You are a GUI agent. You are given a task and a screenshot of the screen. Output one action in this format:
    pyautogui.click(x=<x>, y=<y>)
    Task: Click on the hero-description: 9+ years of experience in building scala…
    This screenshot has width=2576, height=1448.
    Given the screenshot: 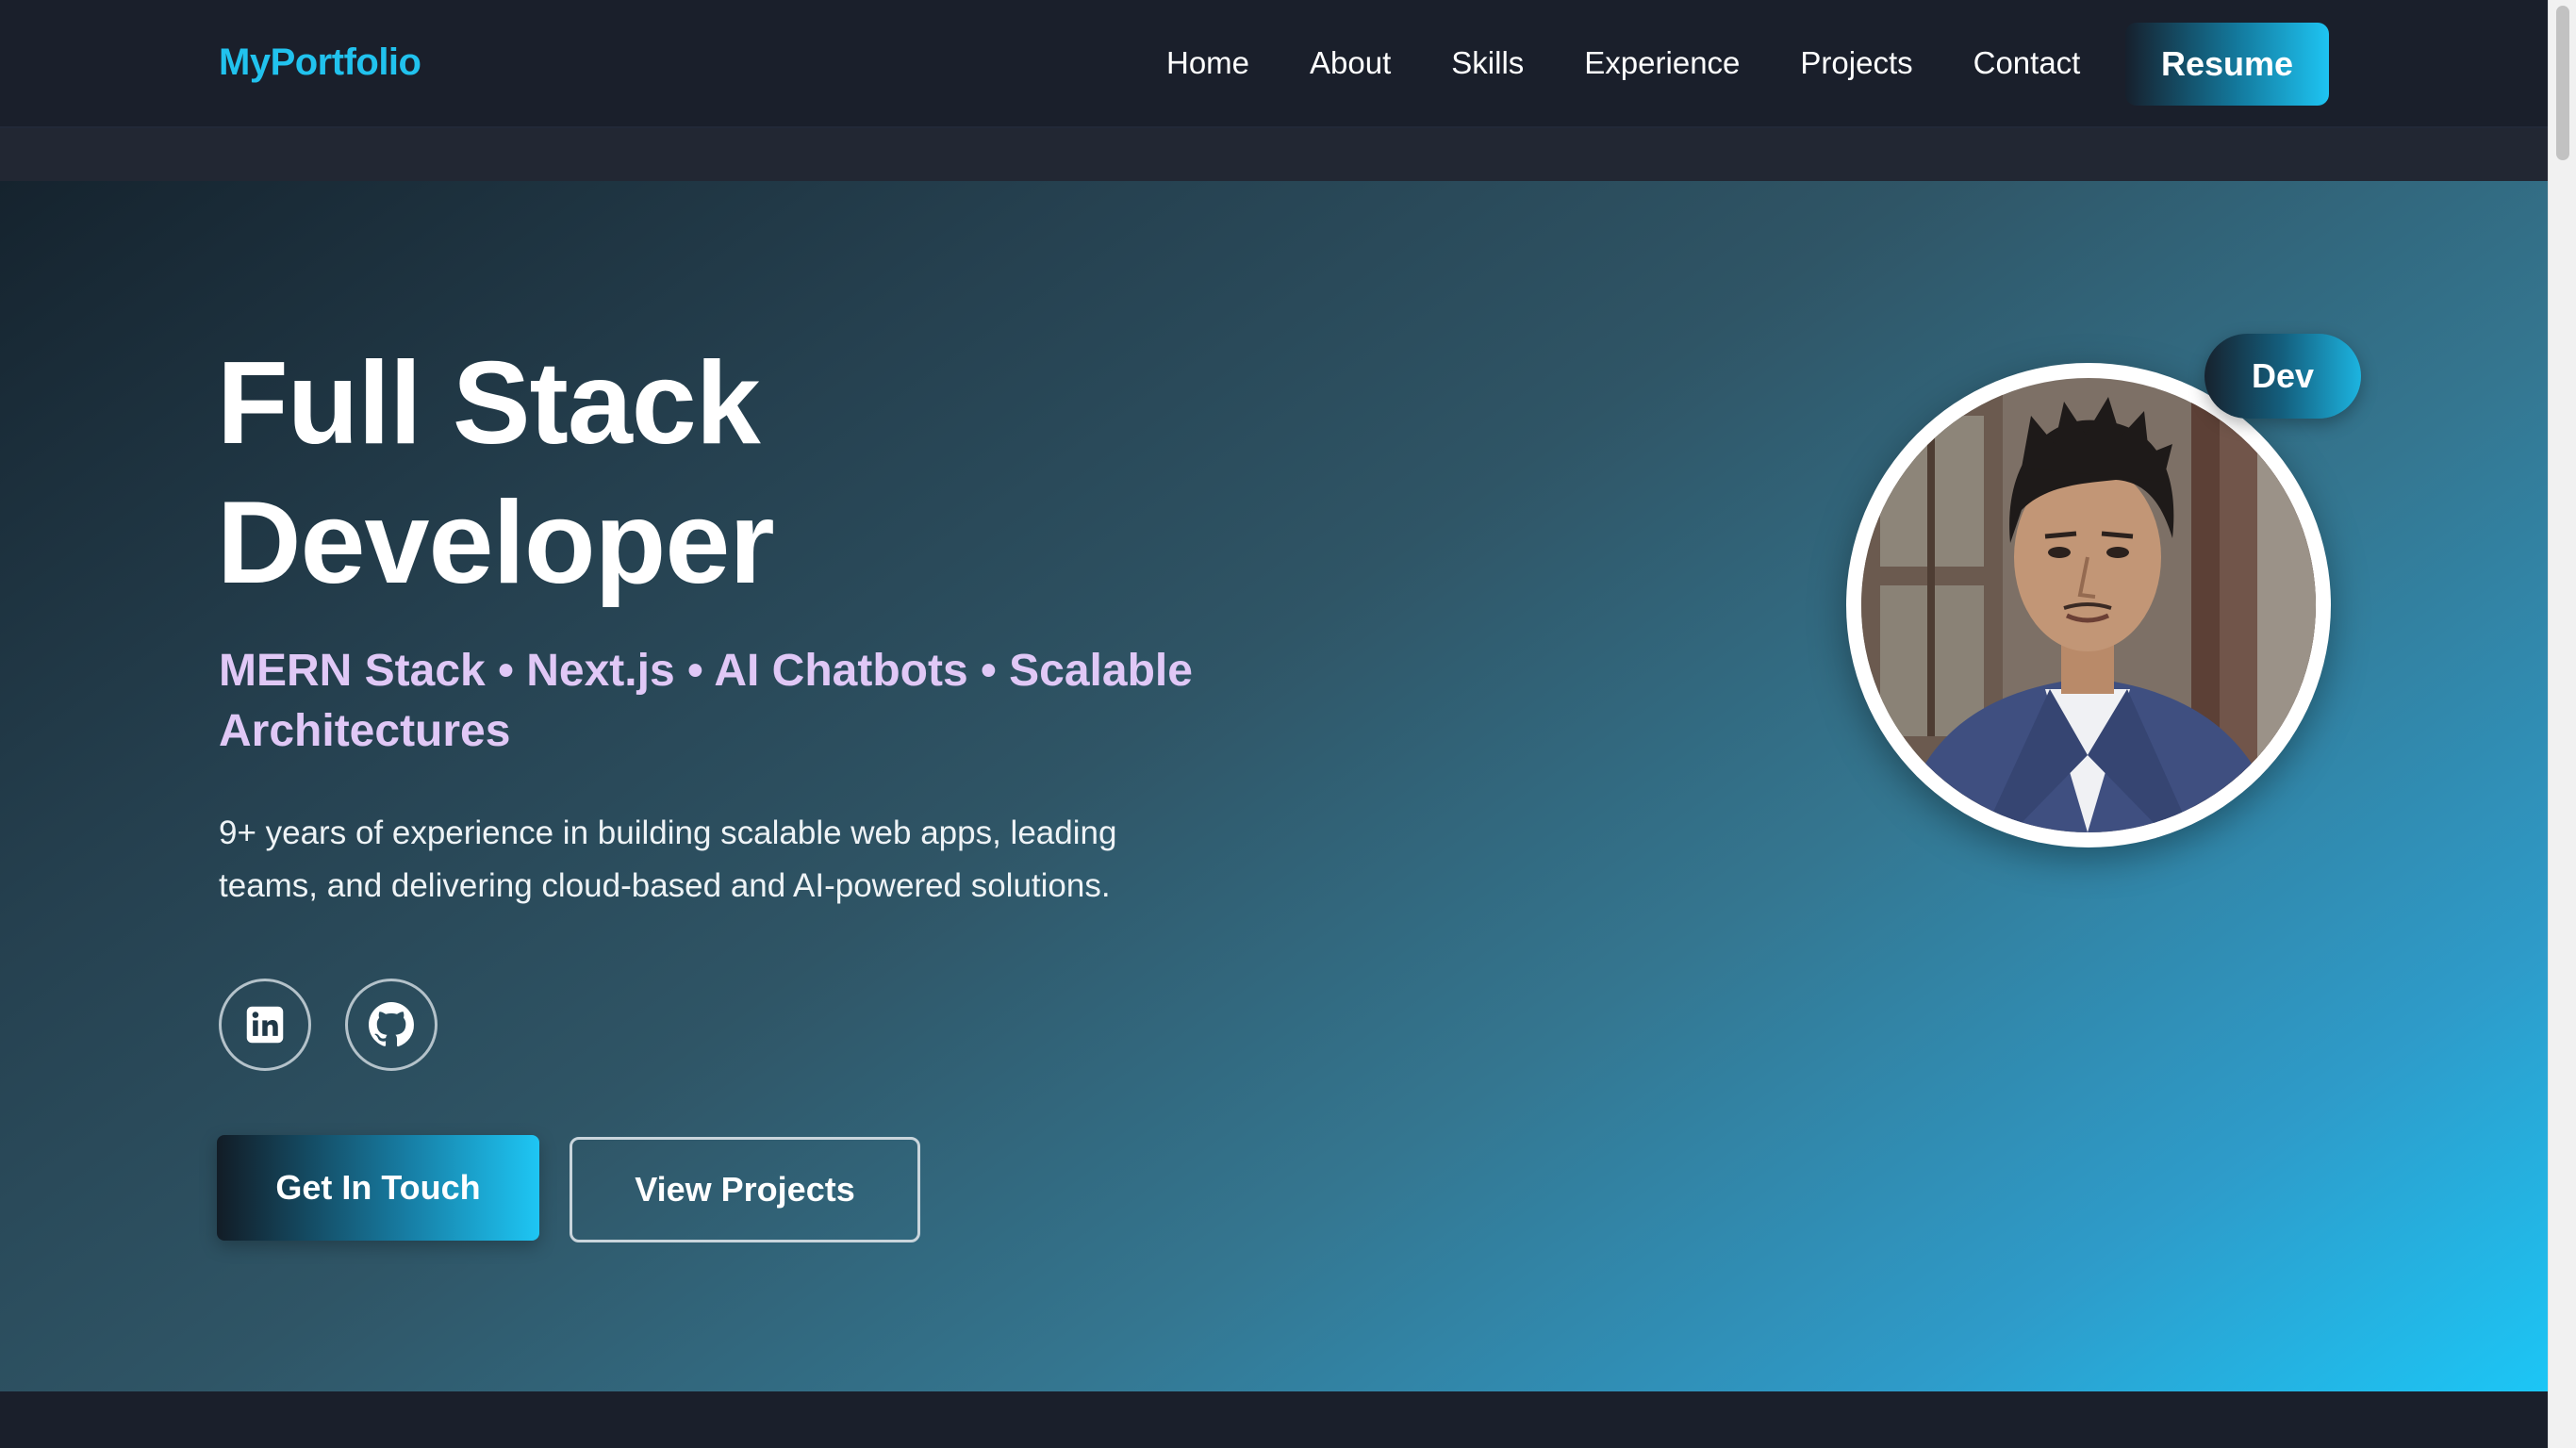 What is the action you would take?
    pyautogui.click(x=728, y=860)
    